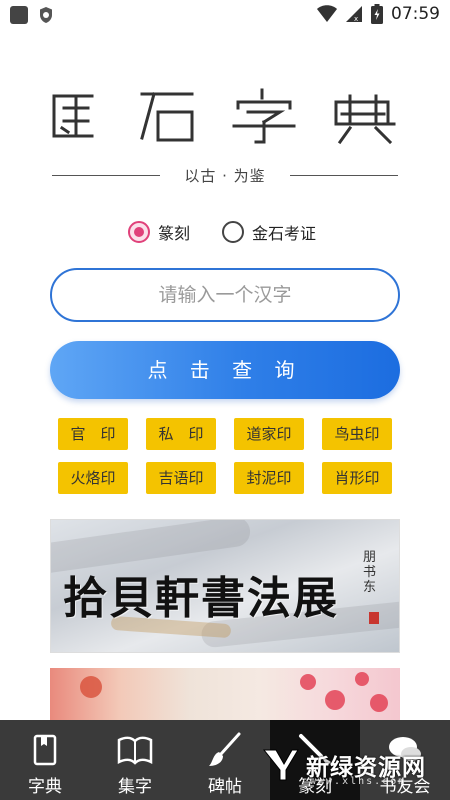  Describe the element at coordinates (225, 15) in the screenshot. I see `status-bar: x 07:59` at that location.